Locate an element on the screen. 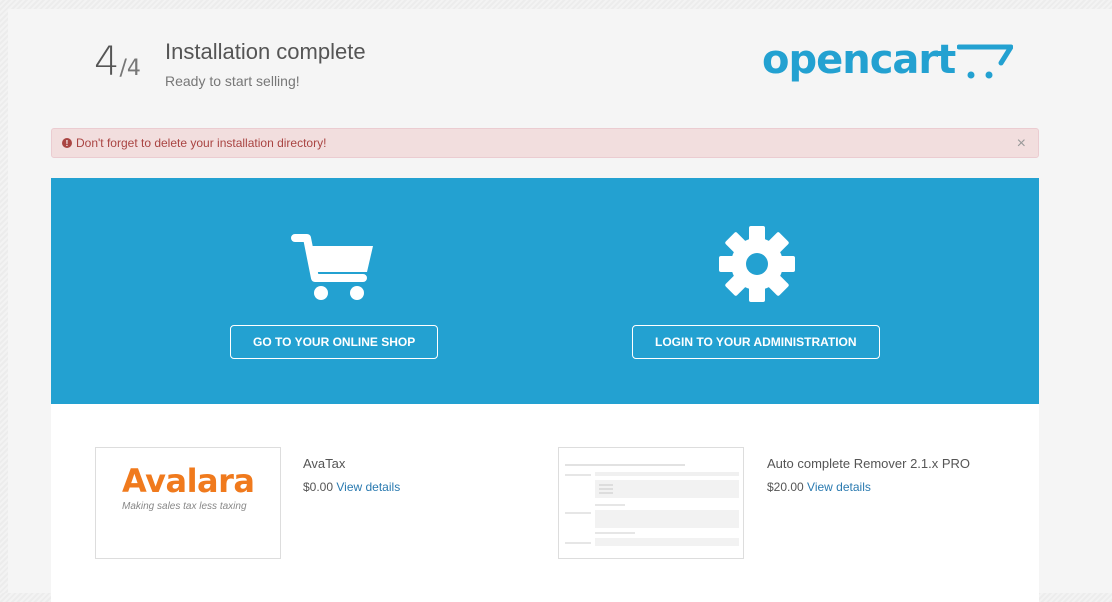  avalara-tagline: Making sales tax less taxing is located at coordinates (184, 506).